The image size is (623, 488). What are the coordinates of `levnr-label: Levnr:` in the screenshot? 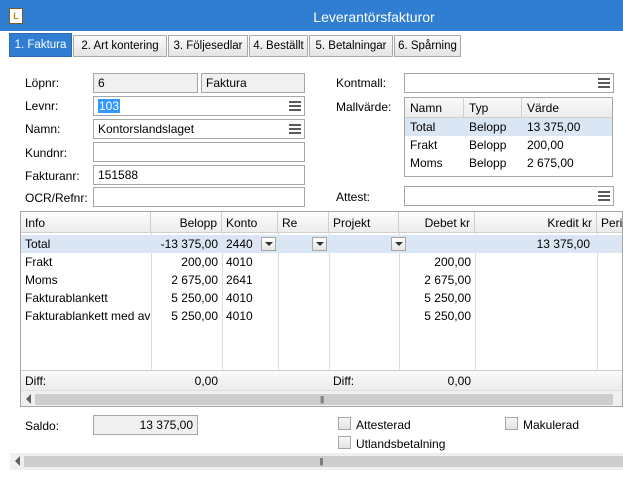 It's located at (42, 106).